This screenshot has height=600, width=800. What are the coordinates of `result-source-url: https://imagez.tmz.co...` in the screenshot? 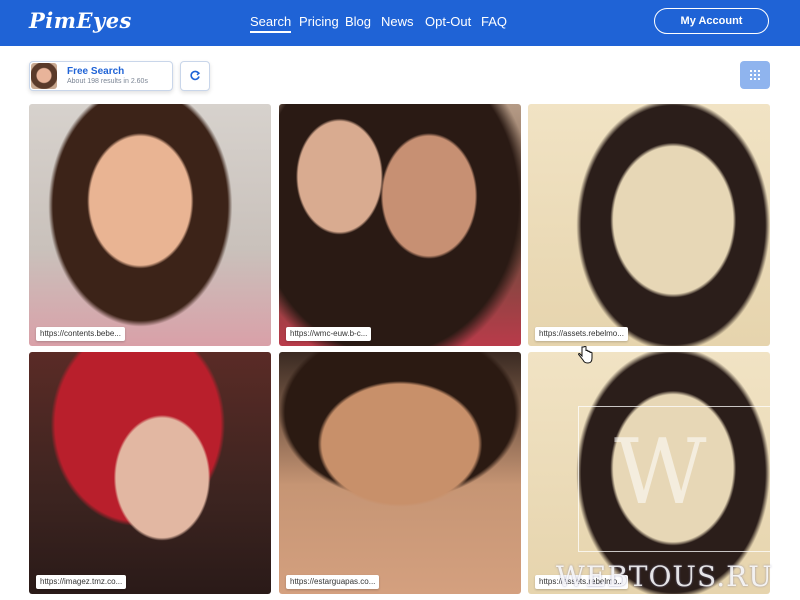 It's located at (81, 582).